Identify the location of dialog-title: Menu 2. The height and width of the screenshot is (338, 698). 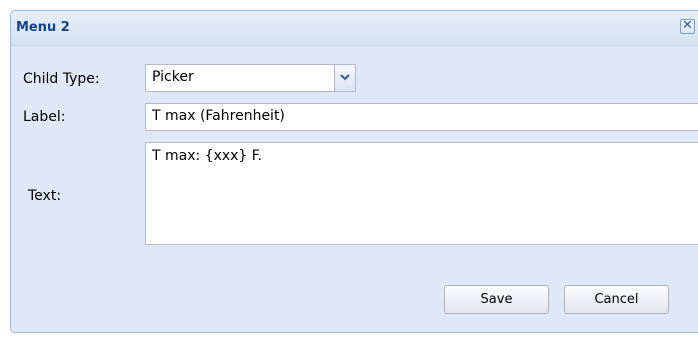
(43, 27).